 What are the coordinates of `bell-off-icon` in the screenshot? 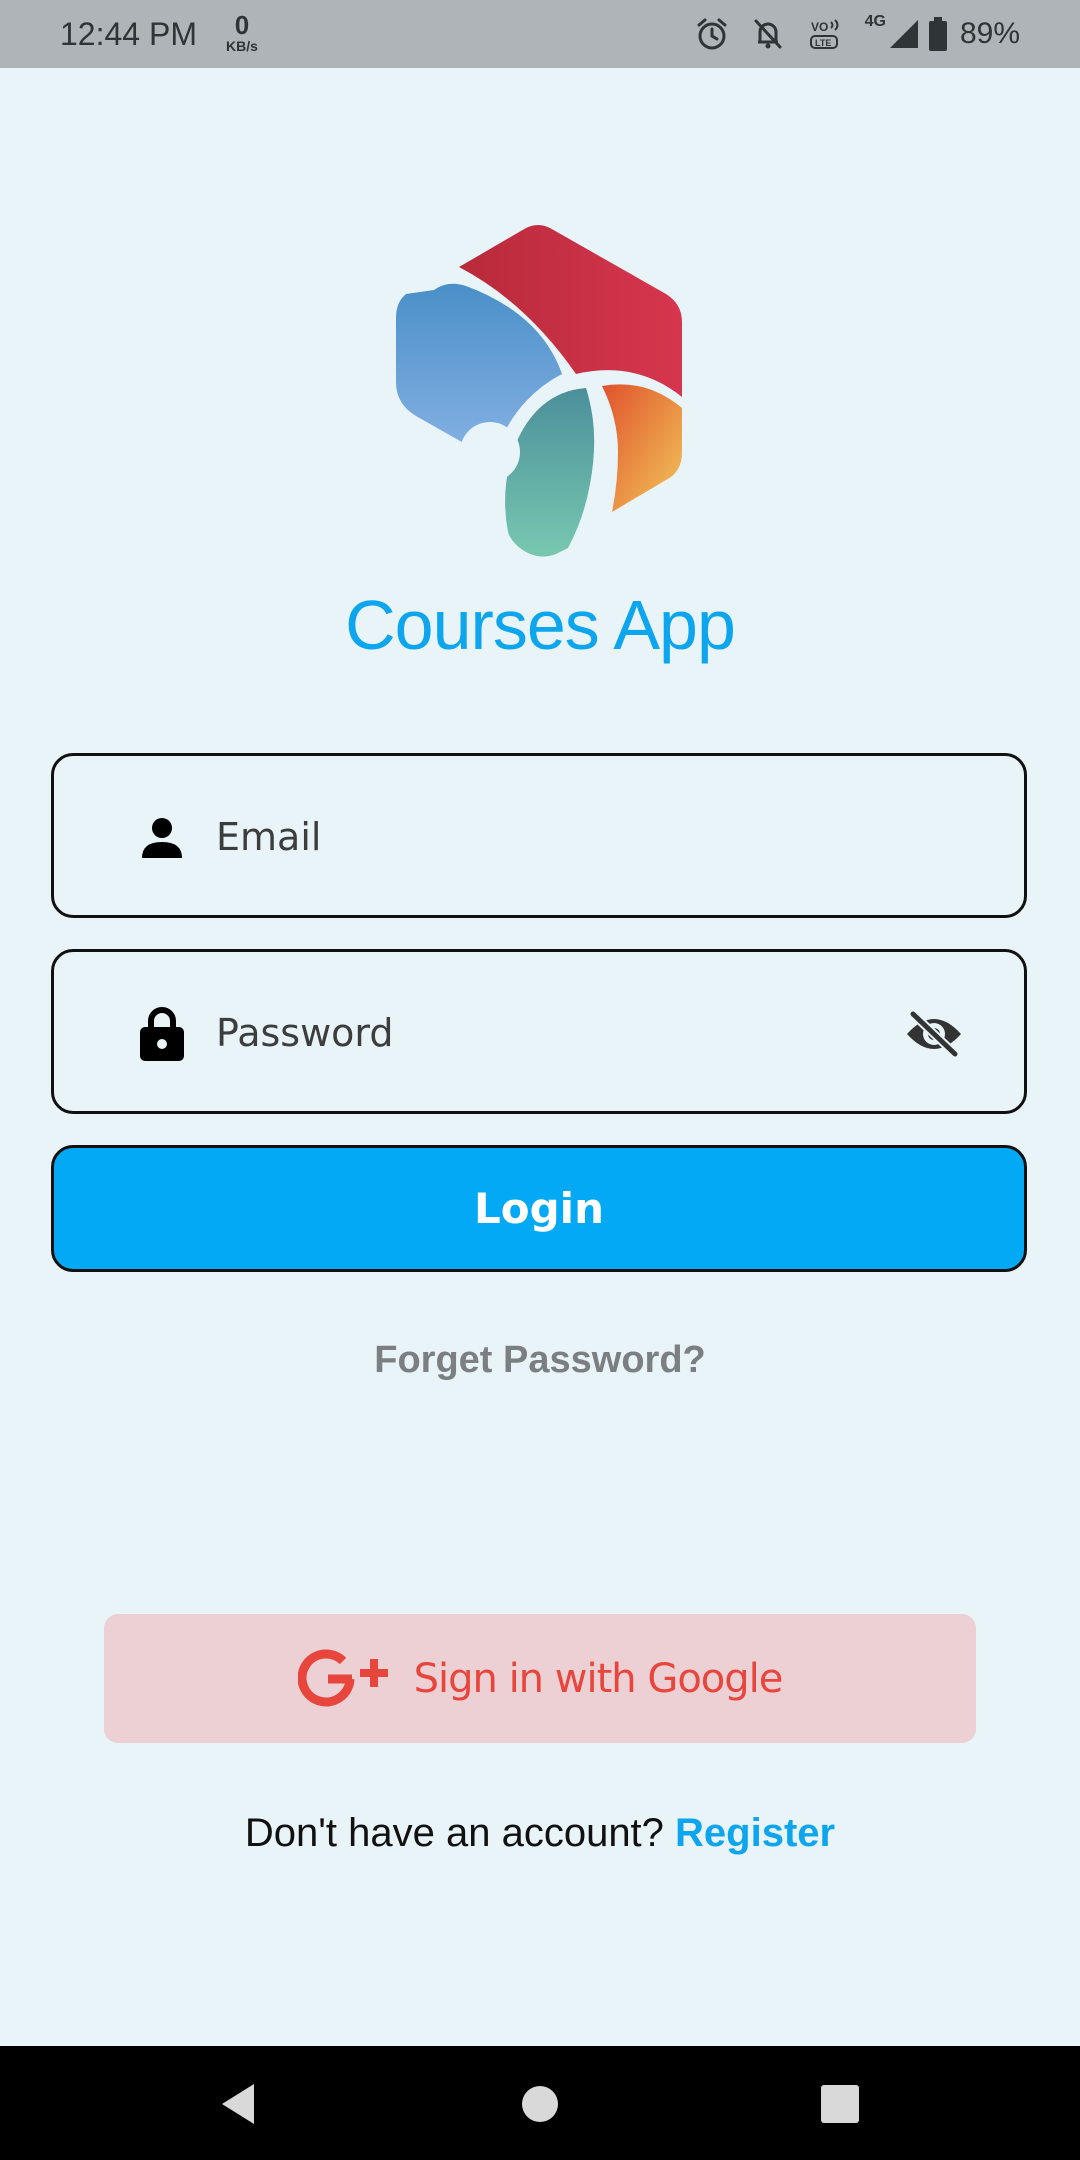 It's located at (768, 34).